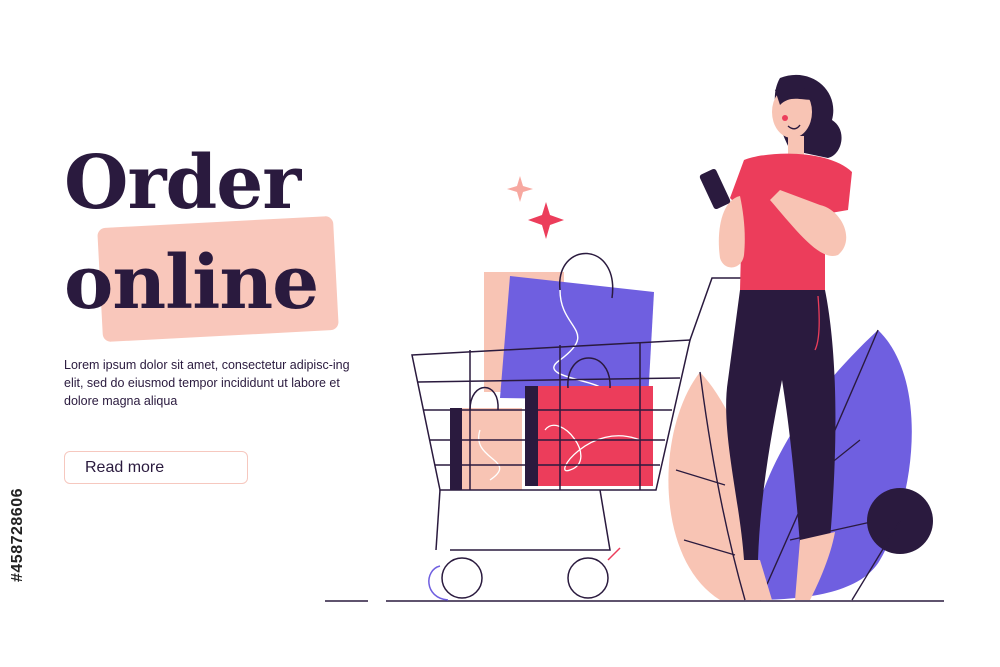 The image size is (1000, 667). What do you see at coordinates (535, 207) in the screenshot?
I see `sparkle-icon` at bounding box center [535, 207].